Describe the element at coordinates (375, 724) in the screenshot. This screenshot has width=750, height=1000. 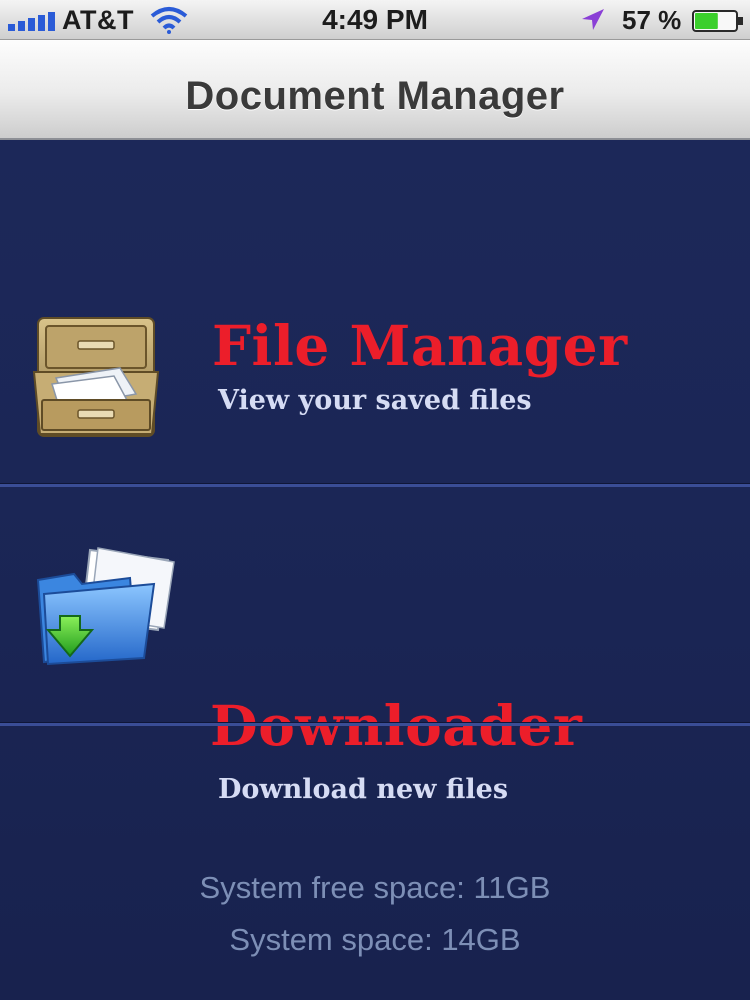
I see `menu-divider` at that location.